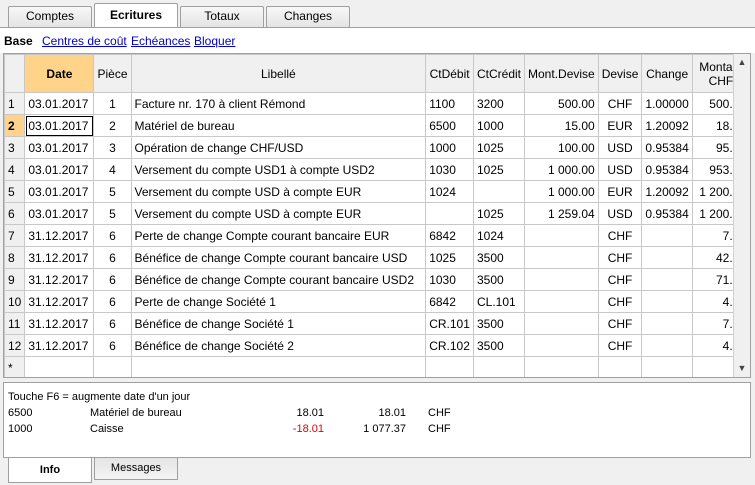 The width and height of the screenshot is (755, 485). I want to click on cell-ctcredit: 1024, so click(499, 235).